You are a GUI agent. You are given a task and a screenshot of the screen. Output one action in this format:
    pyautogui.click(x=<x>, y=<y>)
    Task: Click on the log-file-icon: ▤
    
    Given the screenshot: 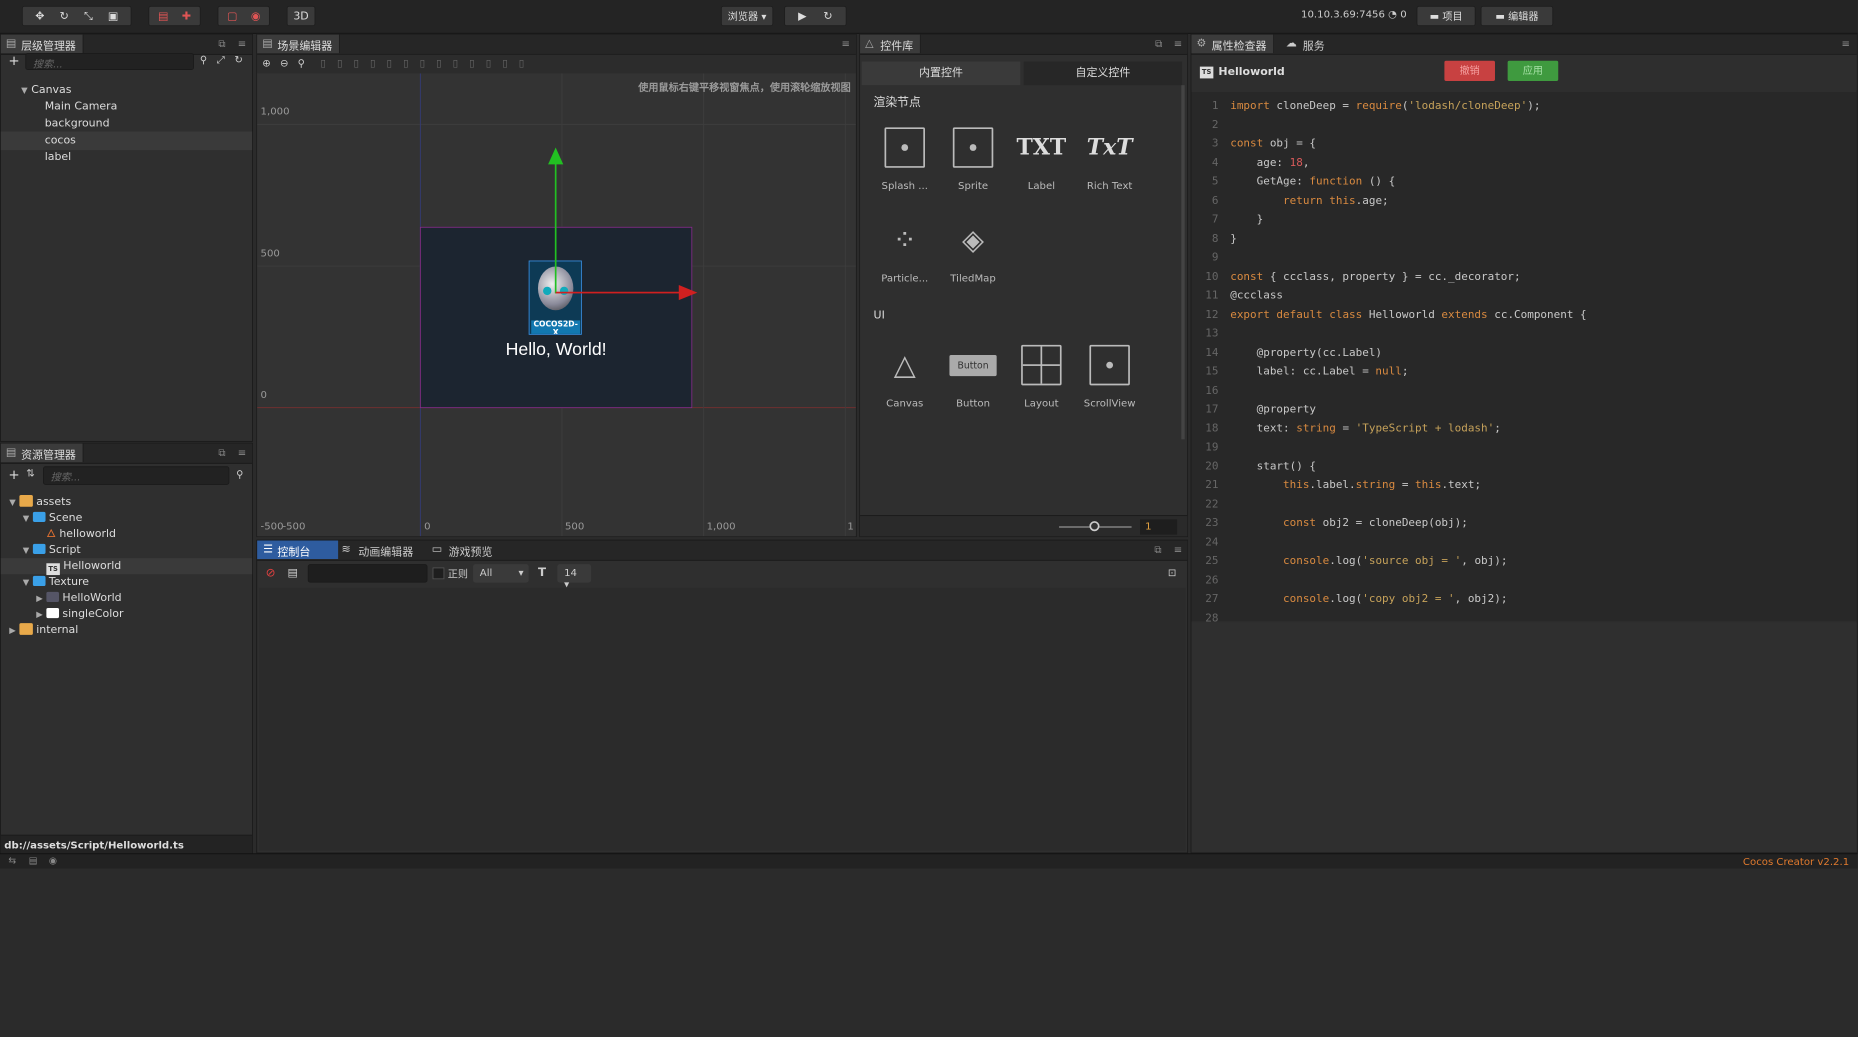 What is the action you would take?
    pyautogui.click(x=293, y=573)
    